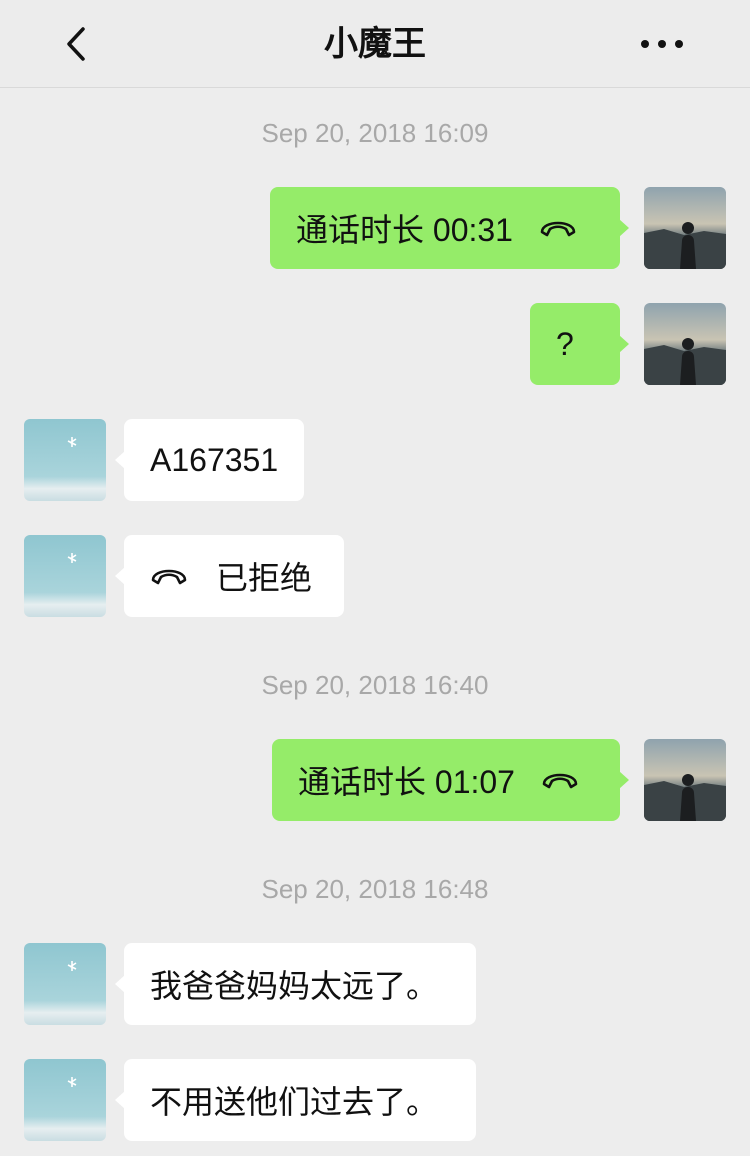  What do you see at coordinates (404, 230) in the screenshot?
I see `call-duration-label: 通话时长 00:31` at bounding box center [404, 230].